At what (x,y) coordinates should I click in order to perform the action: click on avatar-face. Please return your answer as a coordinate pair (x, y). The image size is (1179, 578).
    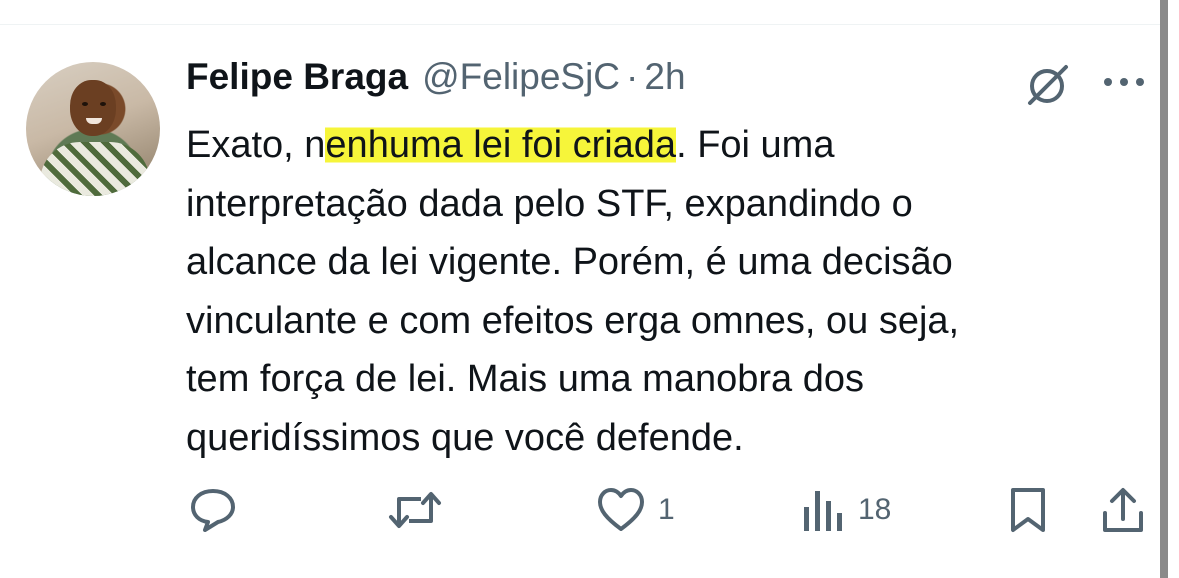
    Looking at the image, I should click on (93, 108).